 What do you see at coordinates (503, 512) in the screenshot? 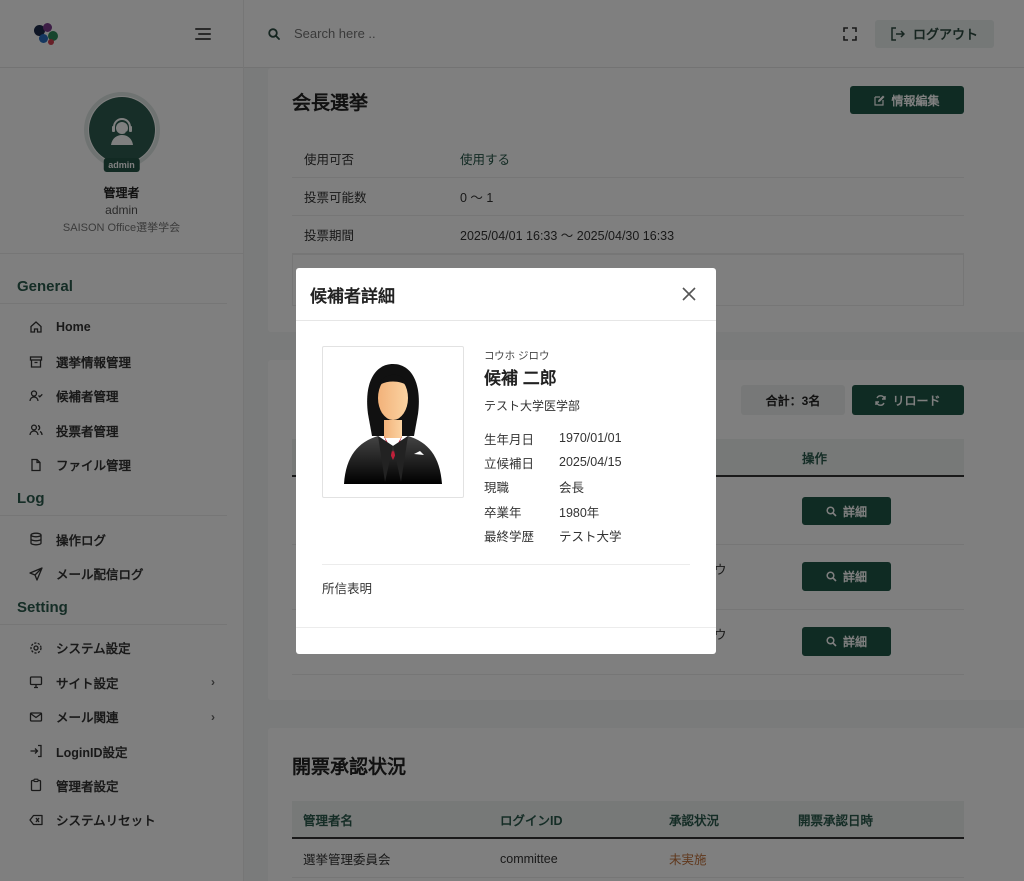
I see `detail-key: 卒業年` at bounding box center [503, 512].